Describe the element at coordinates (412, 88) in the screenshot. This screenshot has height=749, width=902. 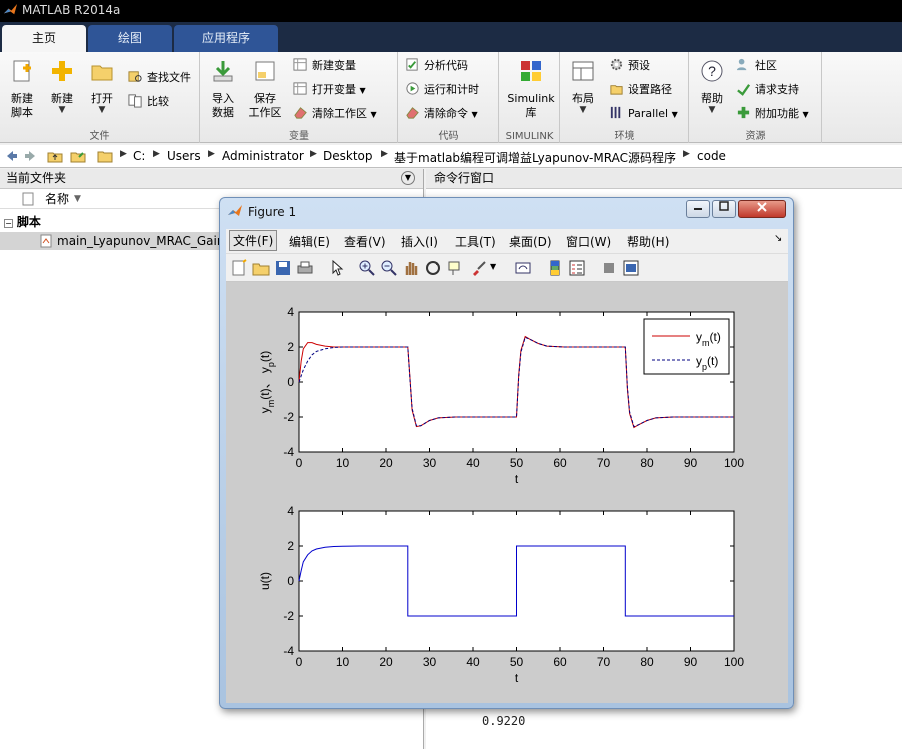
I see `run-and-time-icon` at that location.